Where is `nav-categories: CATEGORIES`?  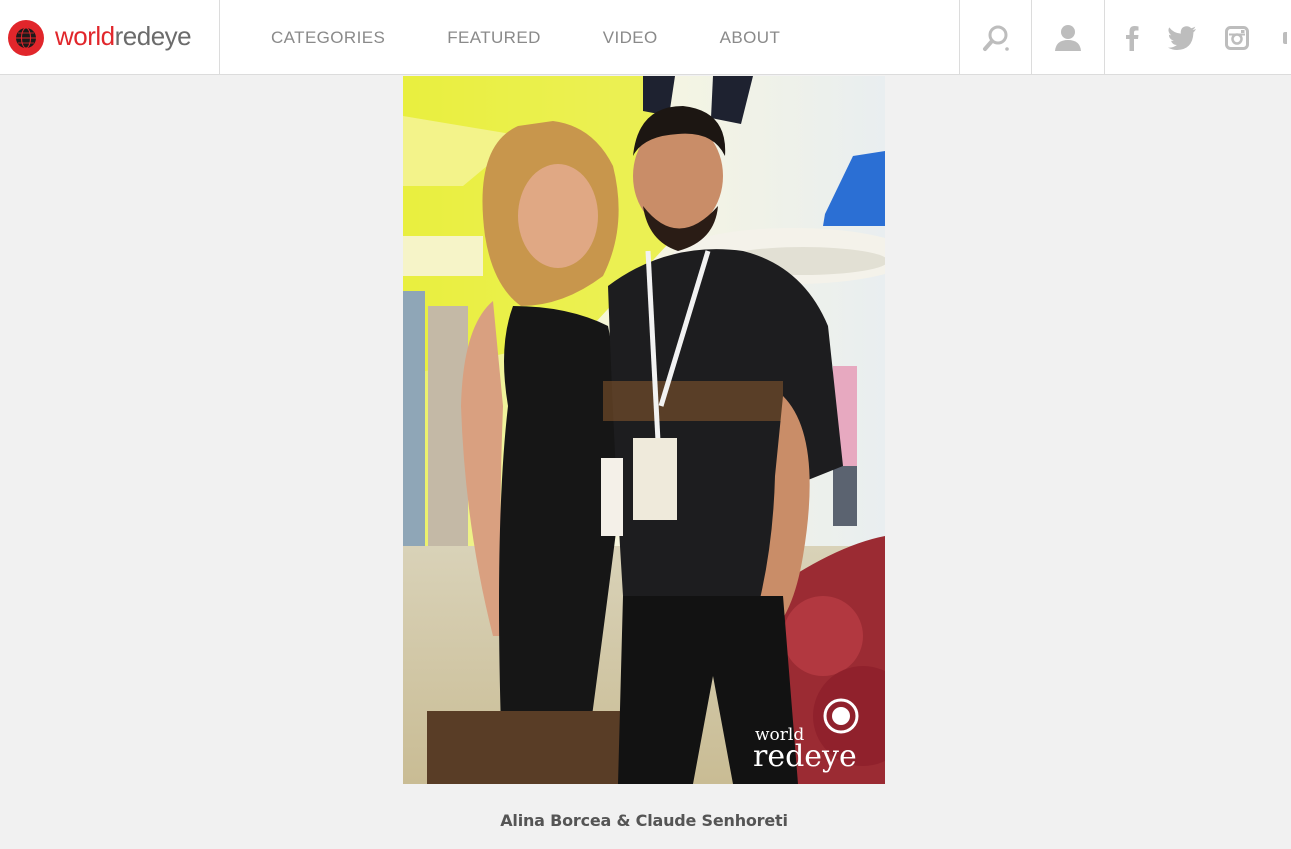
nav-categories: CATEGORIES is located at coordinates (328, 38).